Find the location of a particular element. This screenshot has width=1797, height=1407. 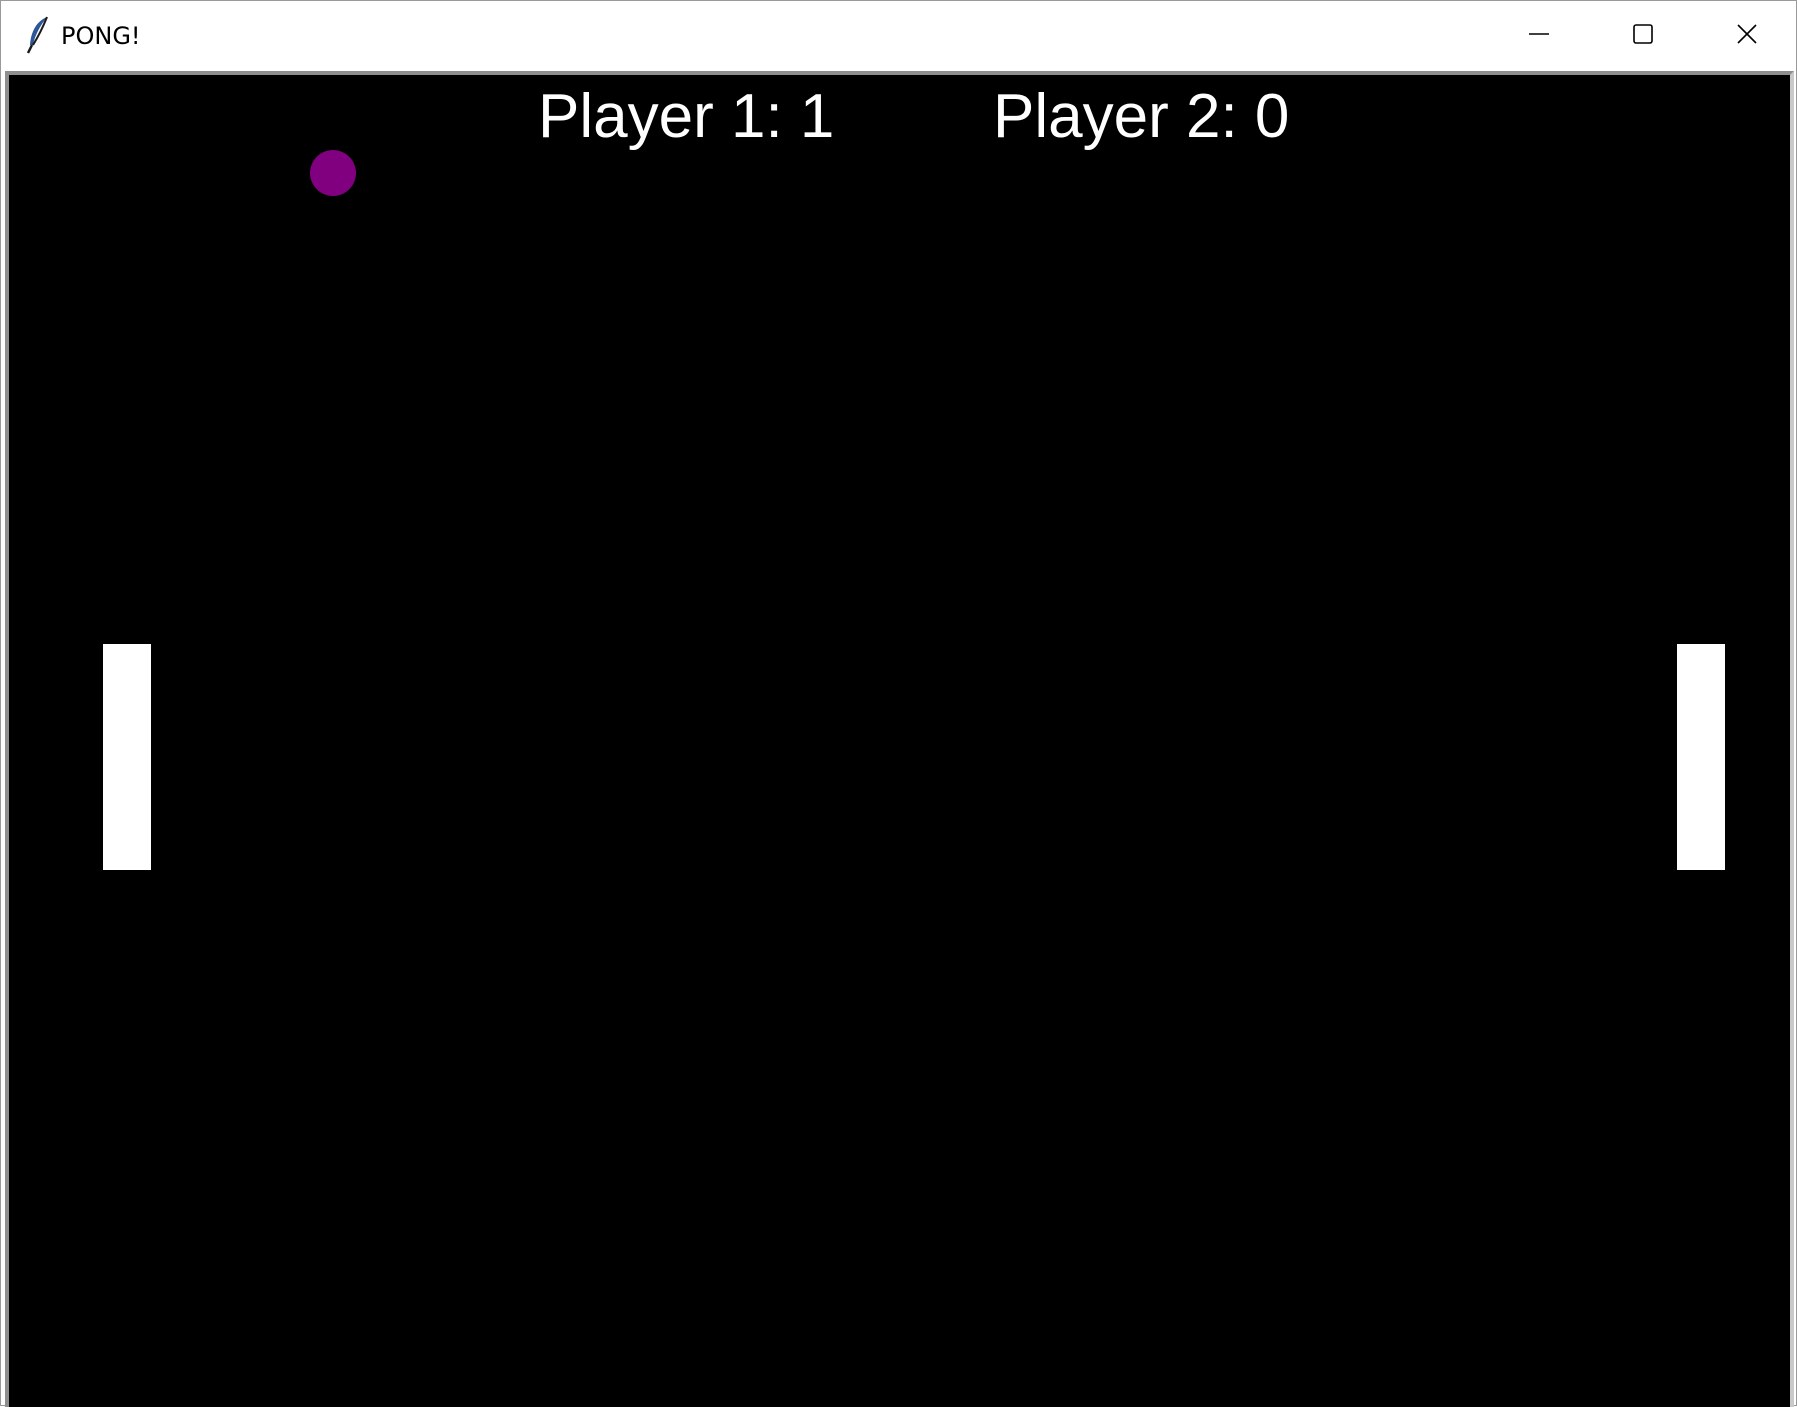

right-paddle is located at coordinates (1701, 757).